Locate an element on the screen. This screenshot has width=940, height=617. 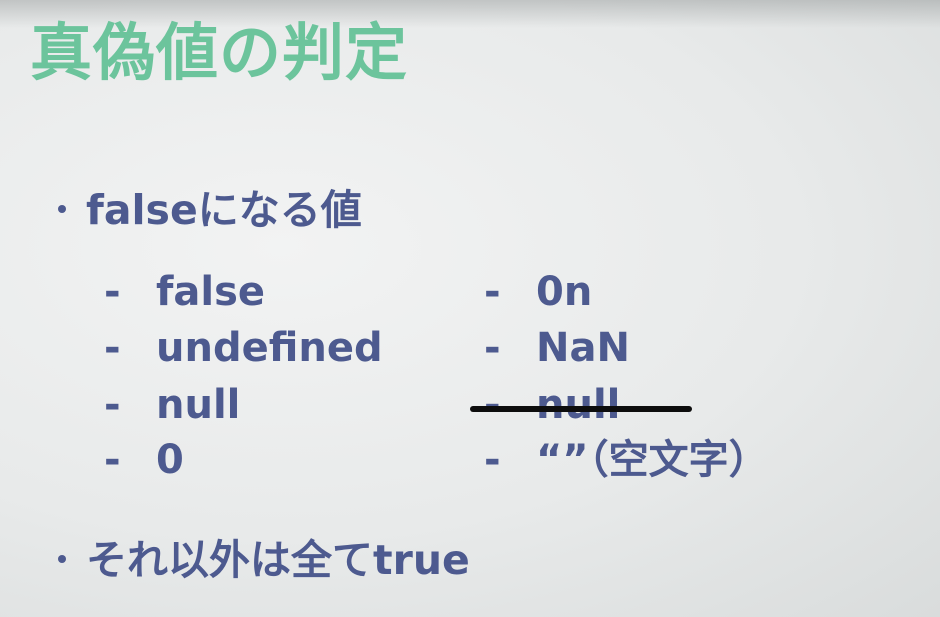
list-item: - “”（空文字） is located at coordinates (626, 460).